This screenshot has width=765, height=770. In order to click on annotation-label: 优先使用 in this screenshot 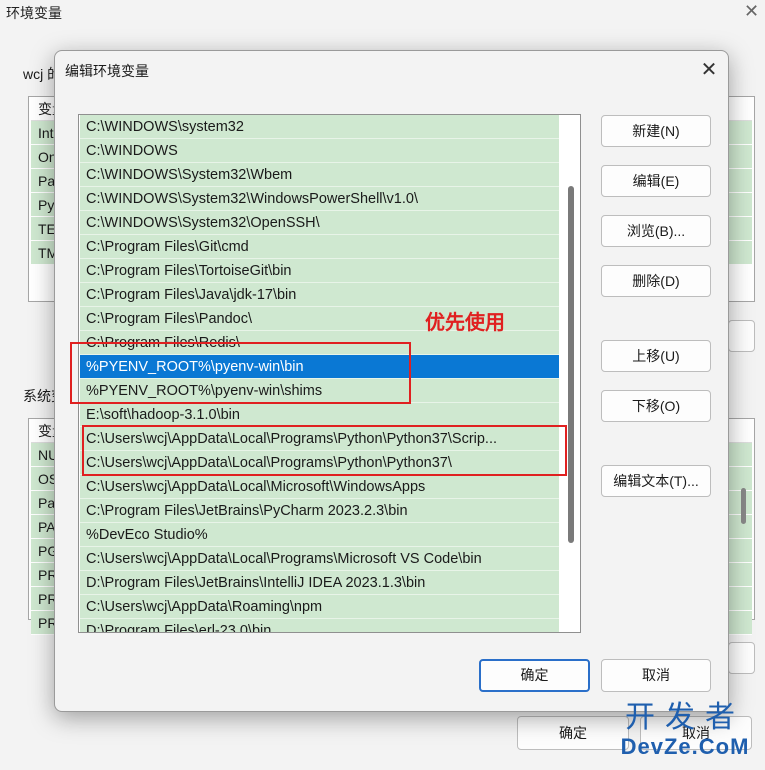, I will do `click(465, 323)`.